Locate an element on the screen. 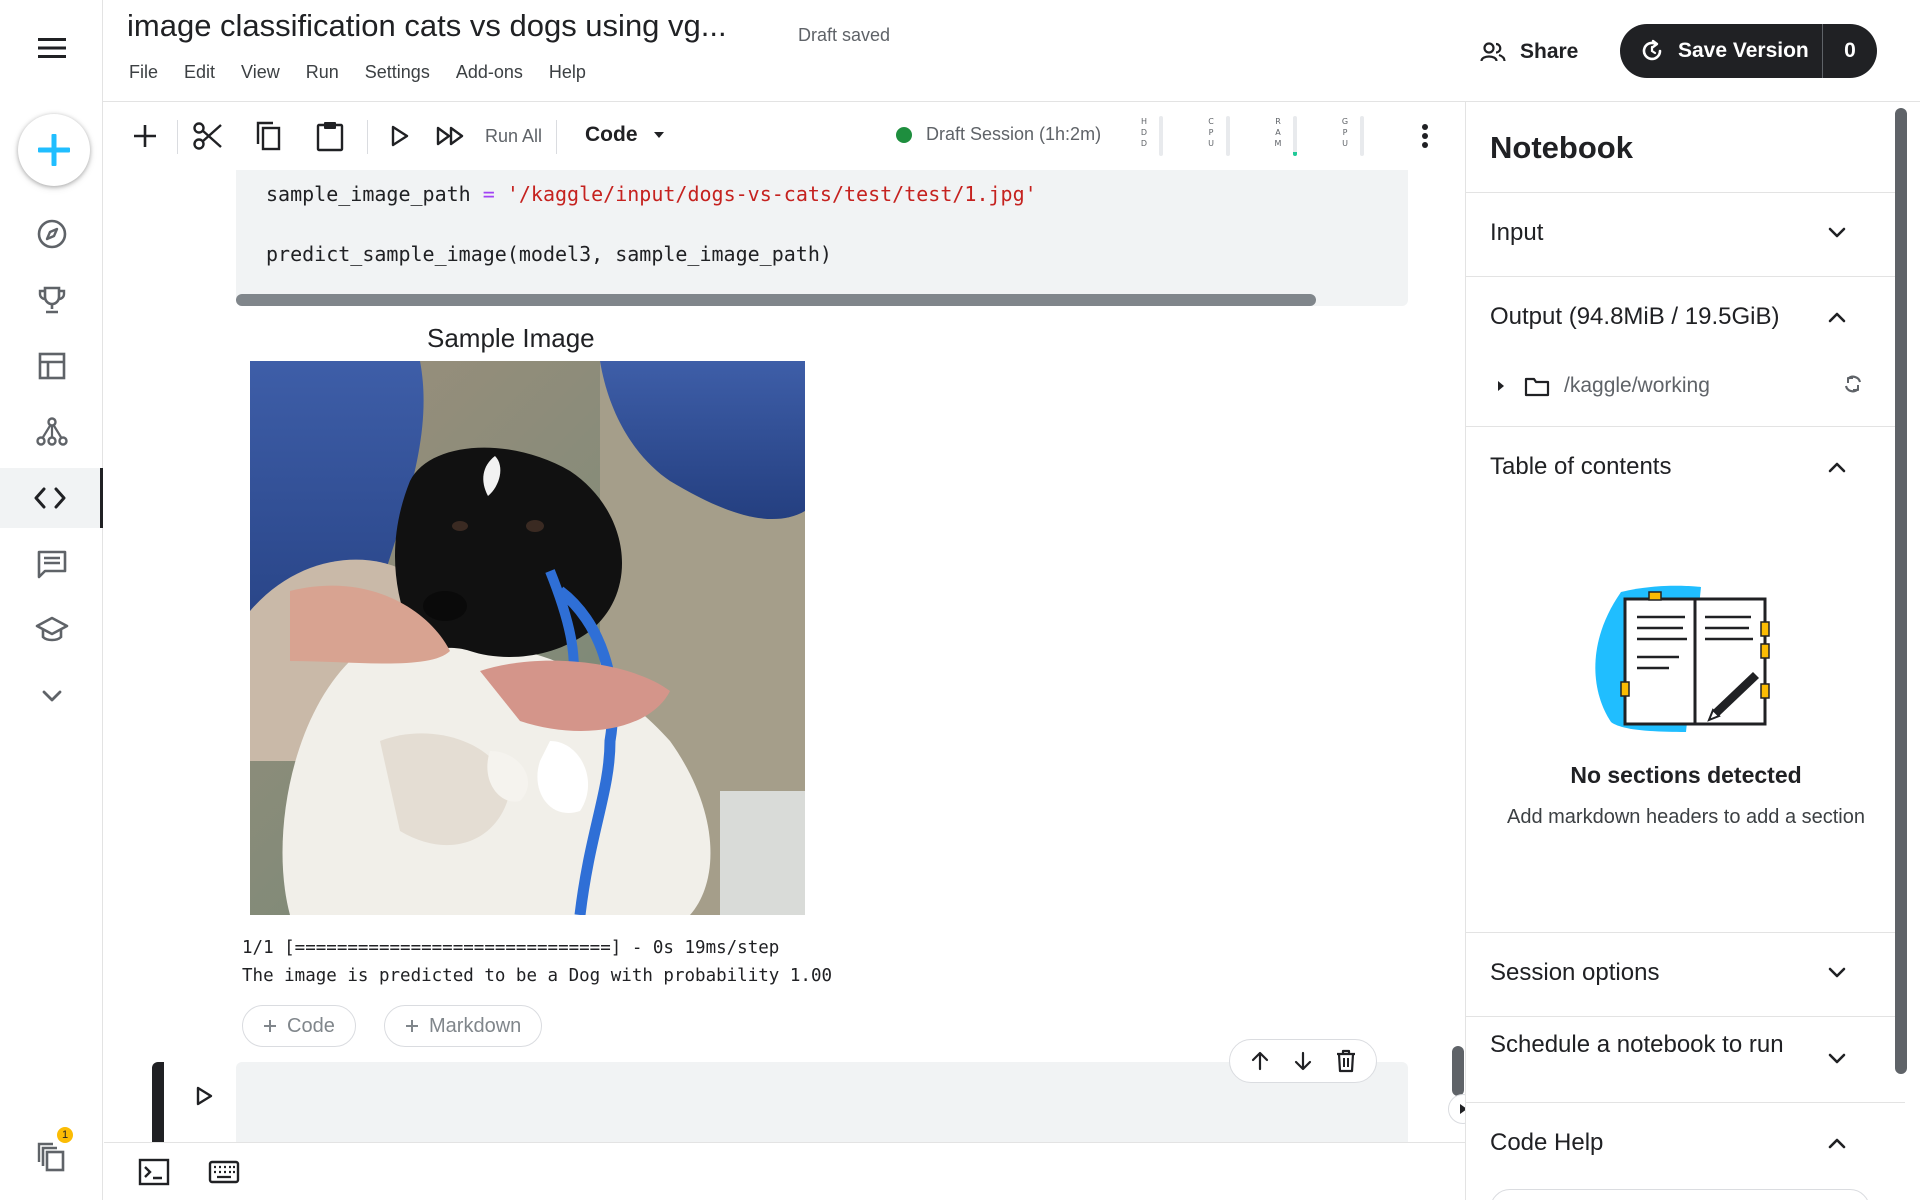  section-title: Table of contents is located at coordinates (1580, 467).